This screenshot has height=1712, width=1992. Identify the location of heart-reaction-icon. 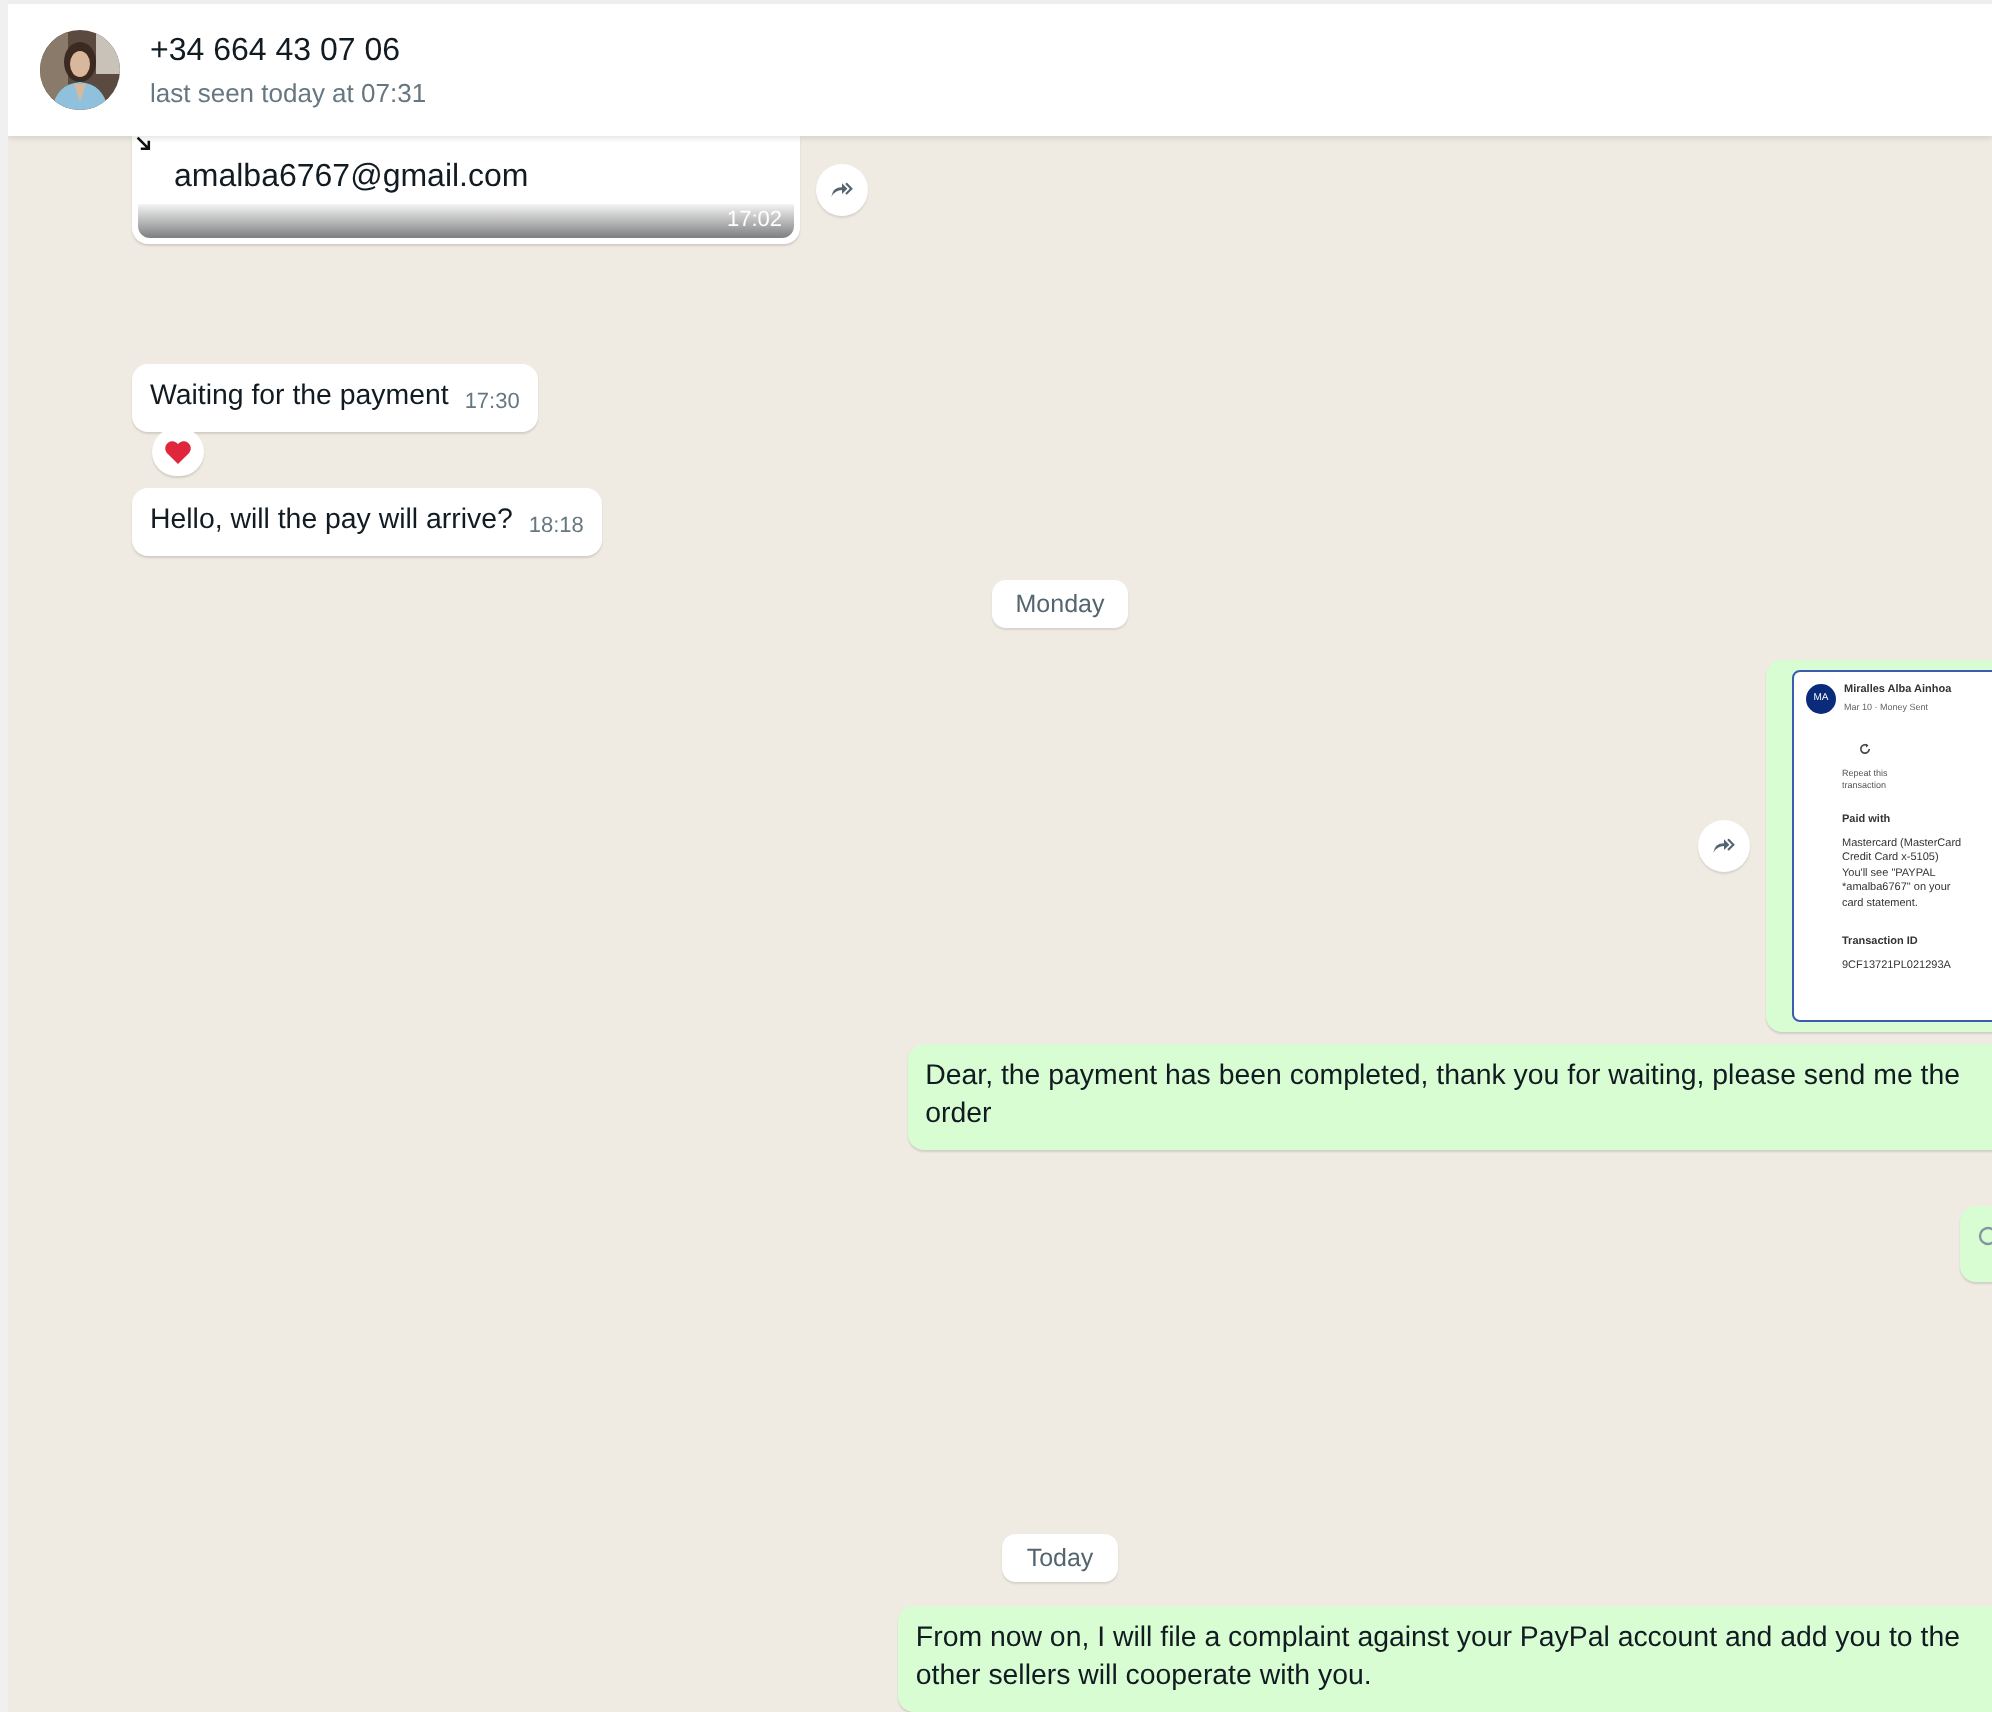
(178, 452).